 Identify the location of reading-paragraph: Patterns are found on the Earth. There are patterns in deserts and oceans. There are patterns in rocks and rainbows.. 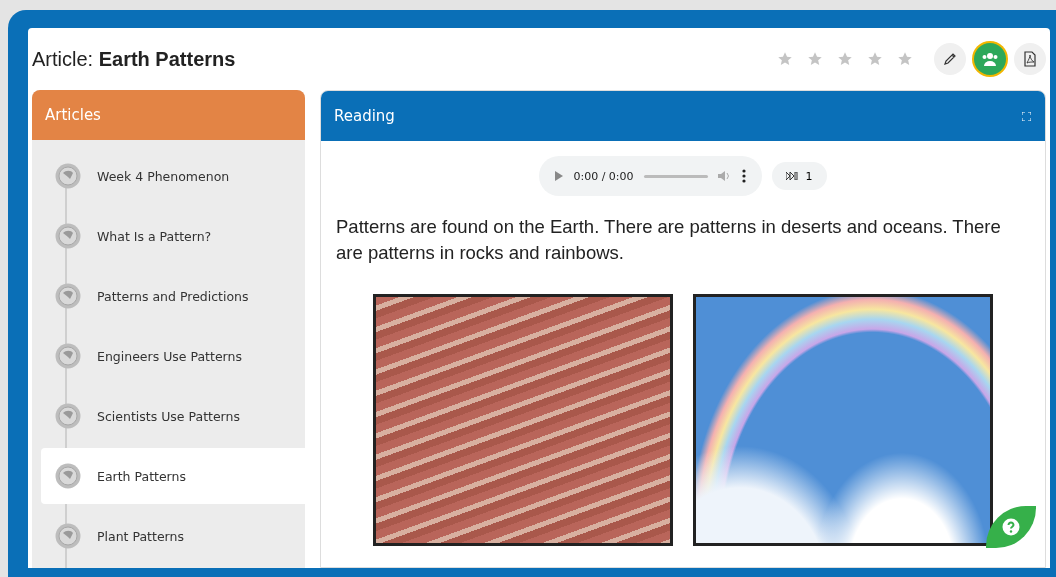
(669, 240).